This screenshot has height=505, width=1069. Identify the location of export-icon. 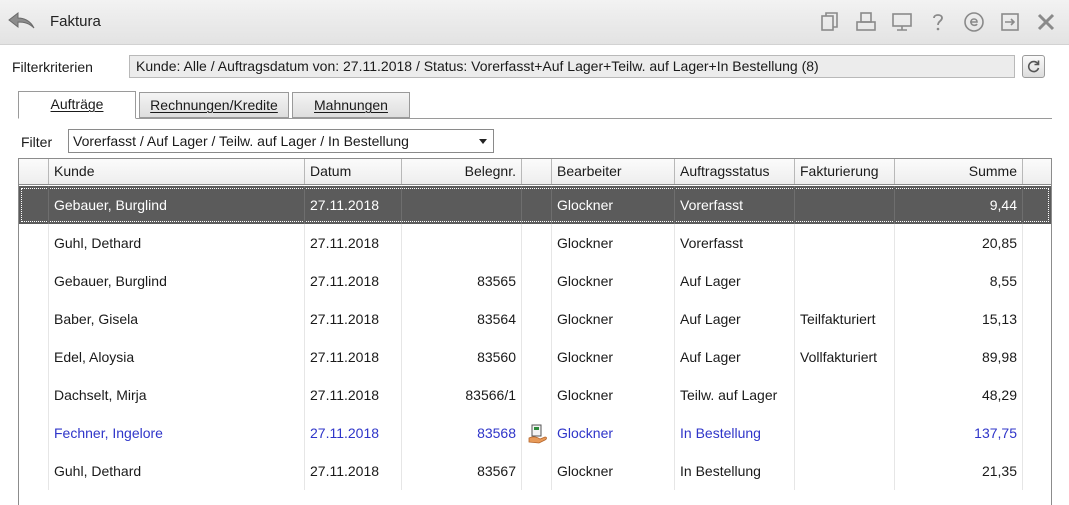
(1010, 22).